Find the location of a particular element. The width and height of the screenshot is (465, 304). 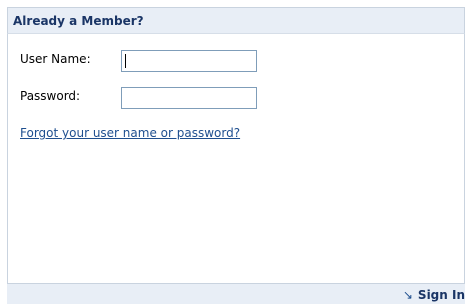

password-input is located at coordinates (189, 98).